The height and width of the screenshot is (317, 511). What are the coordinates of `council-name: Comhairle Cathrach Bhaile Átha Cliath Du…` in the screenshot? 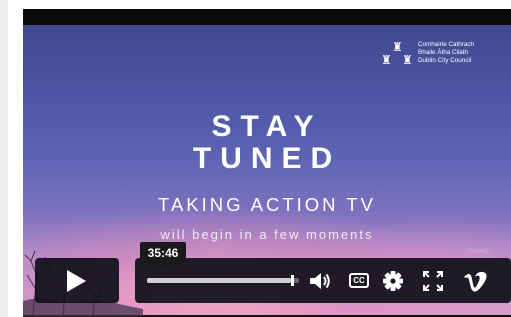 It's located at (463, 53).